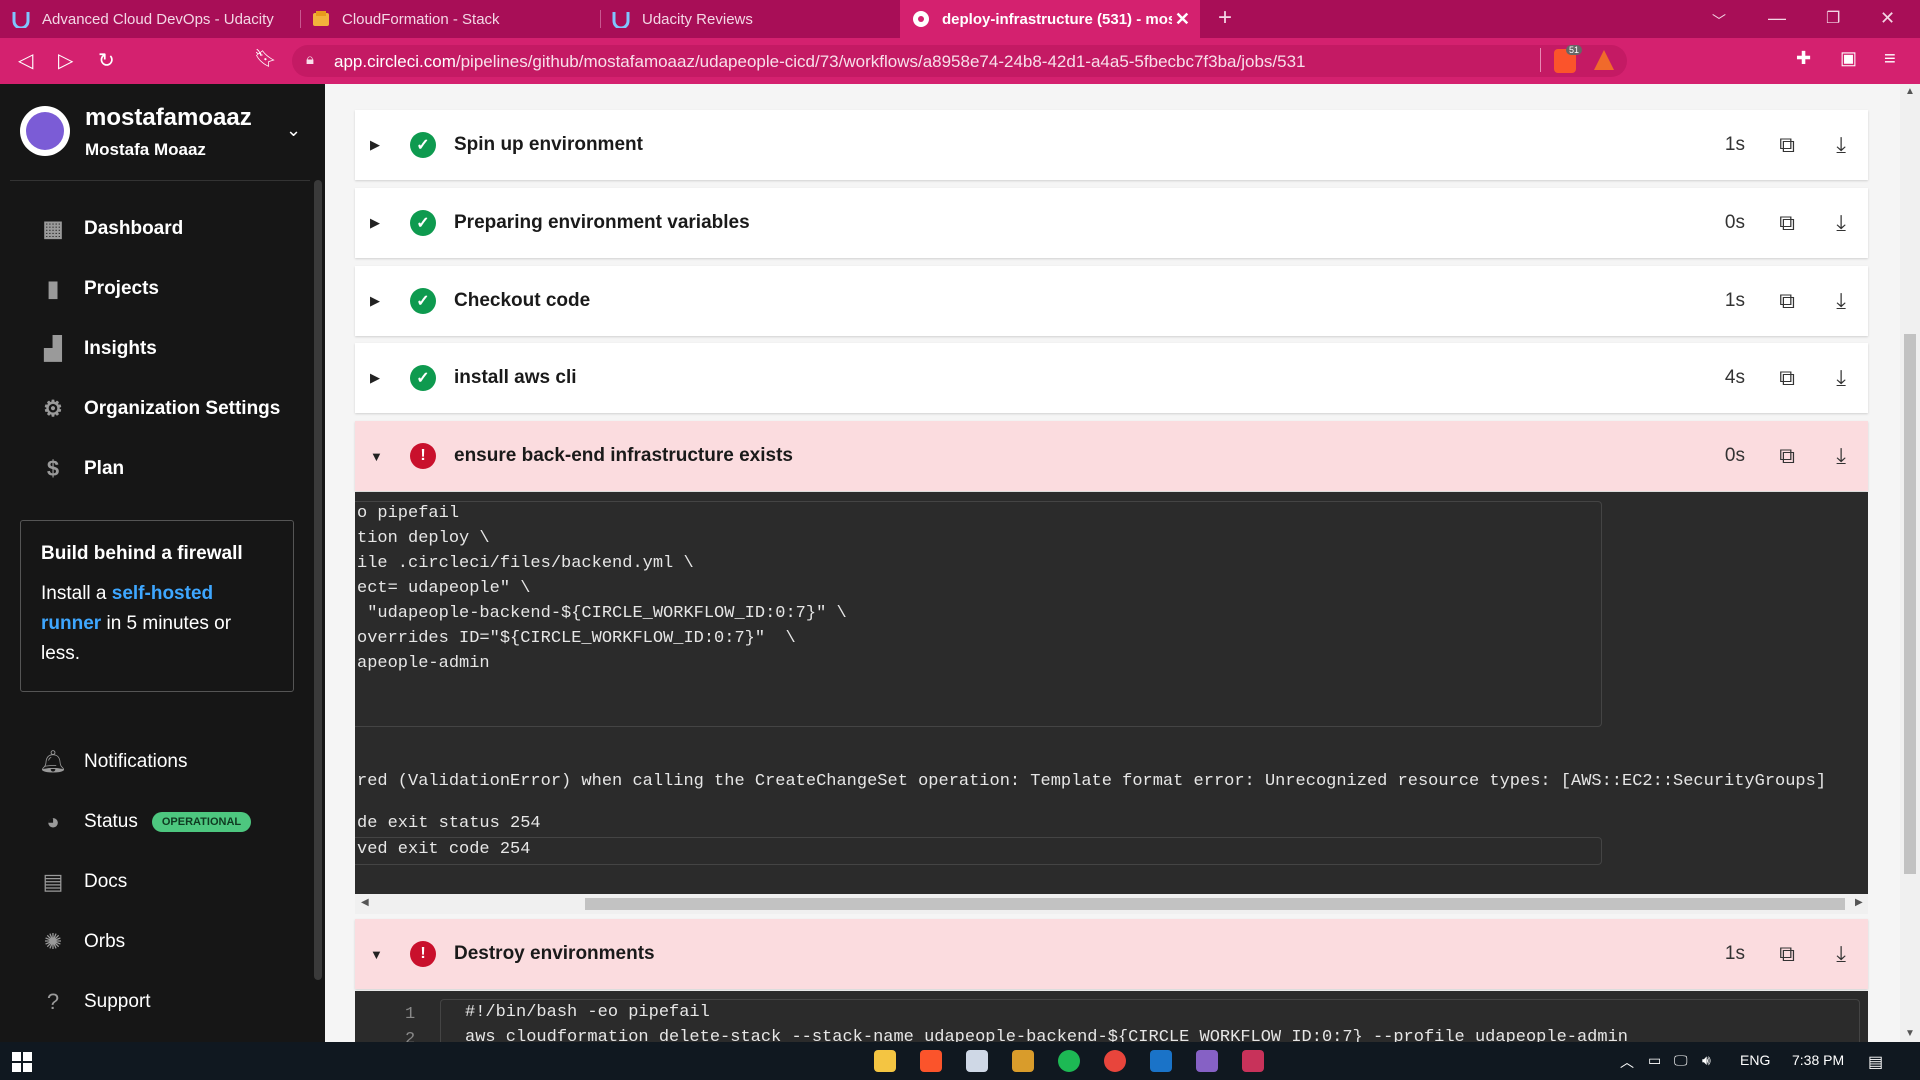 The height and width of the screenshot is (1080, 1920). What do you see at coordinates (1207, 1061) in the screenshot?
I see `visual-studio-icon` at bounding box center [1207, 1061].